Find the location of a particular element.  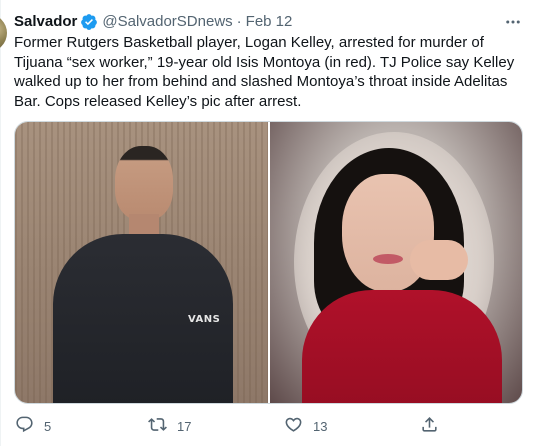

share-button is located at coordinates (434, 426).